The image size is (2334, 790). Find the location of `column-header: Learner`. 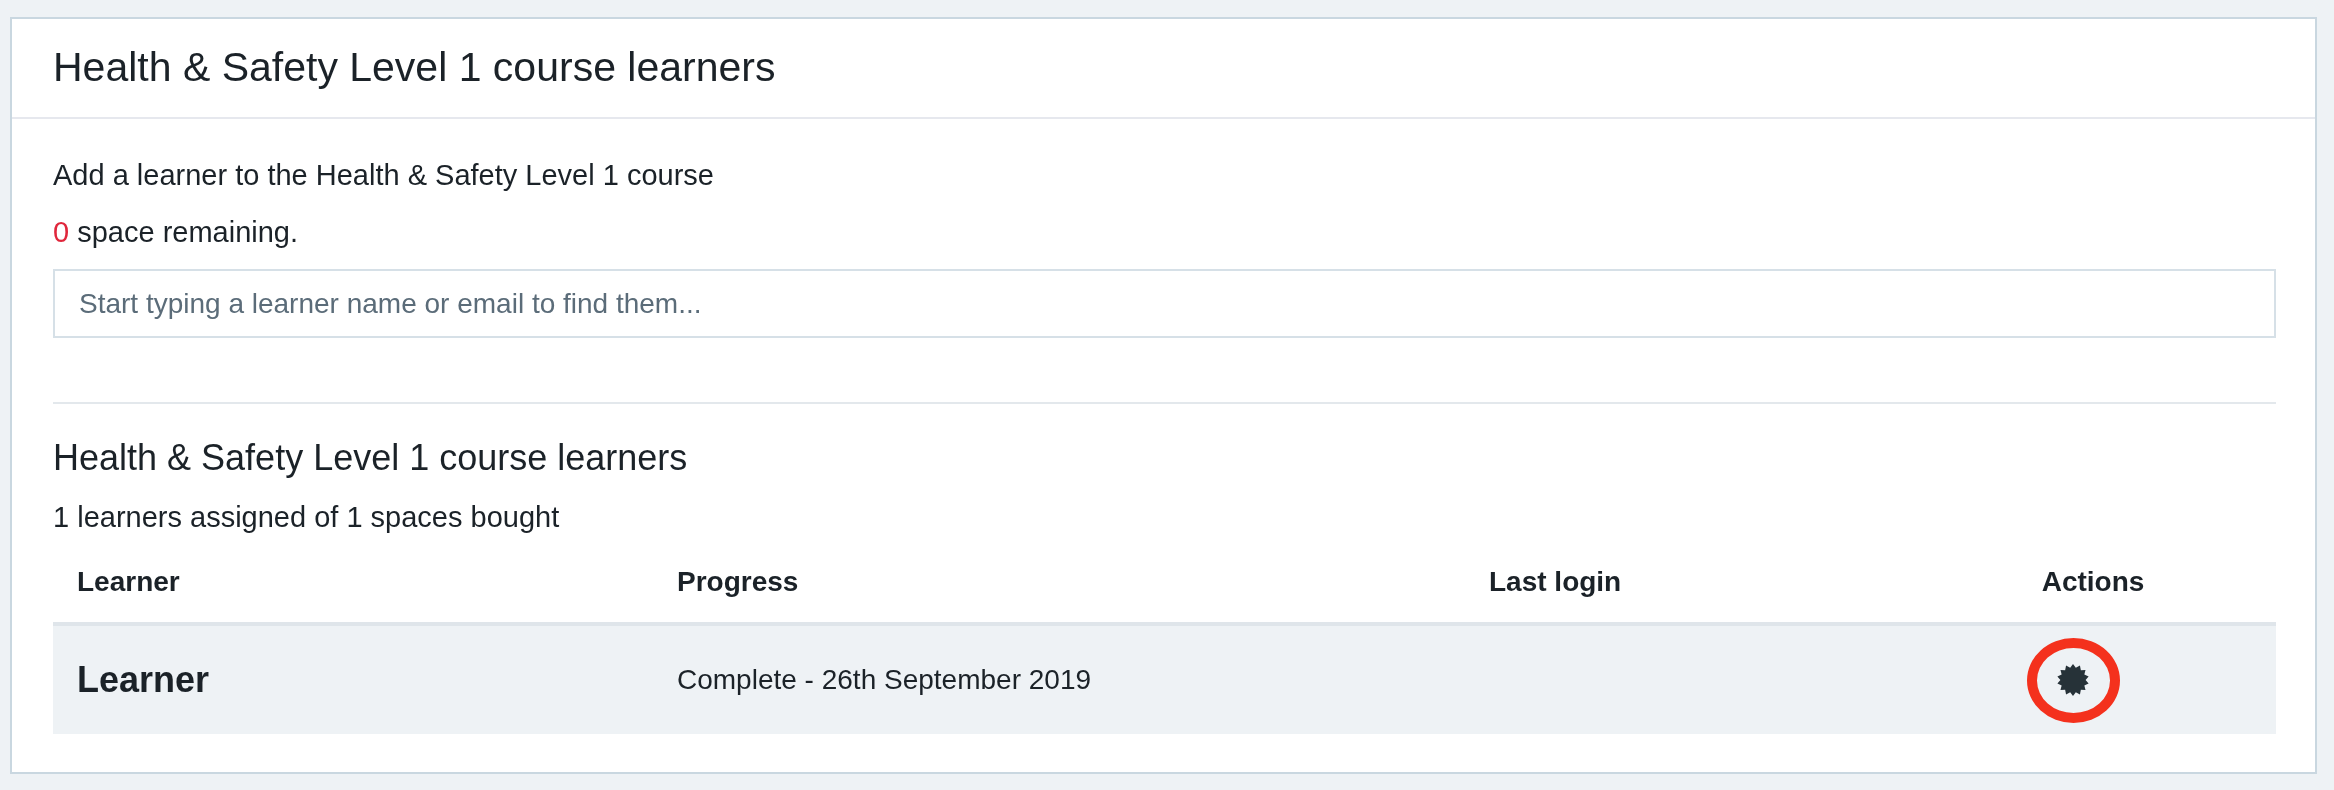

column-header: Learner is located at coordinates (128, 581).